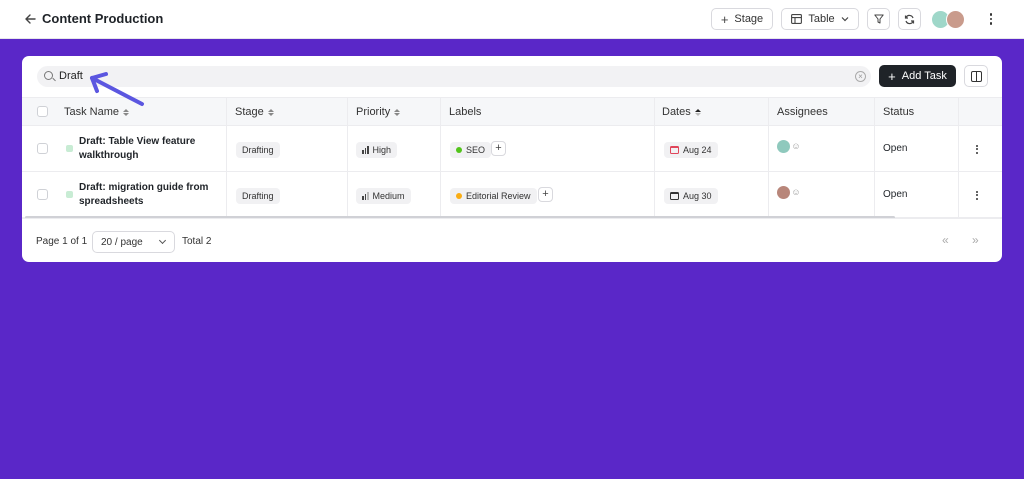  Describe the element at coordinates (62, 241) in the screenshot. I see `page-indicator: Page 1 of 1` at that location.